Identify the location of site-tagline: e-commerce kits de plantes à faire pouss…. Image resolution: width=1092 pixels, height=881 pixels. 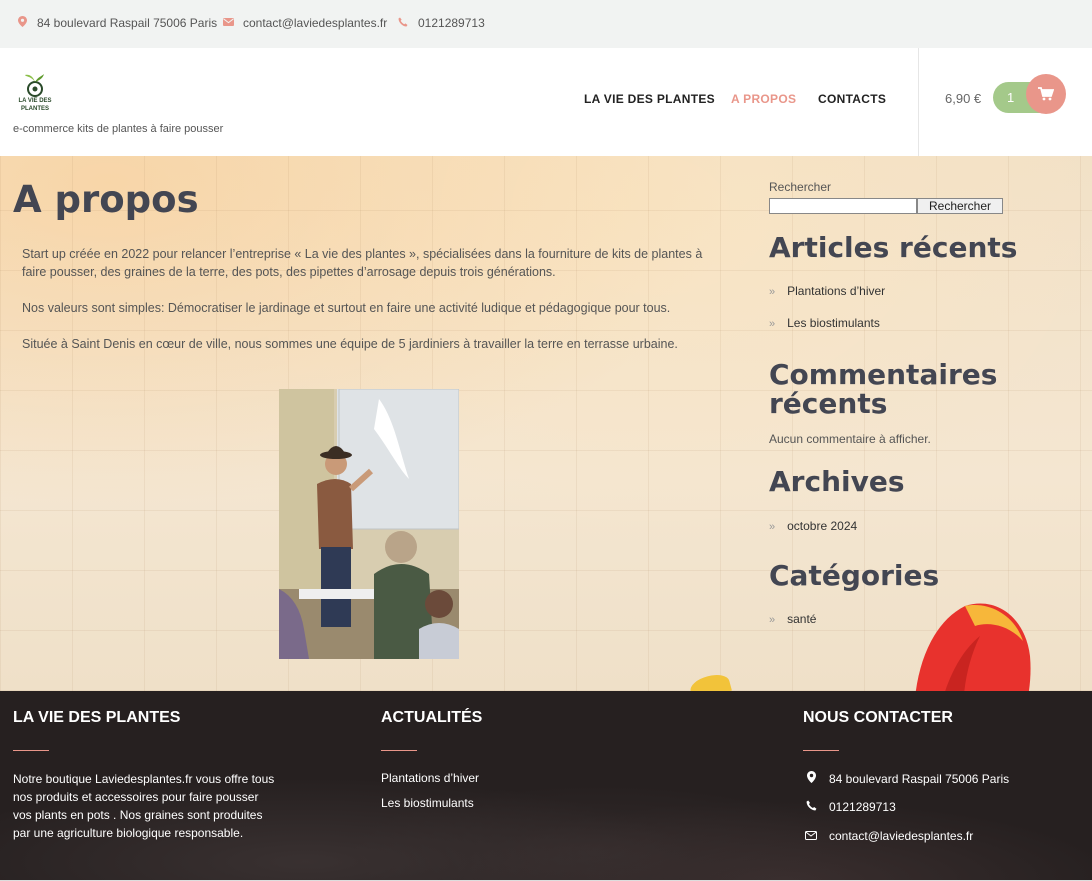
(118, 129).